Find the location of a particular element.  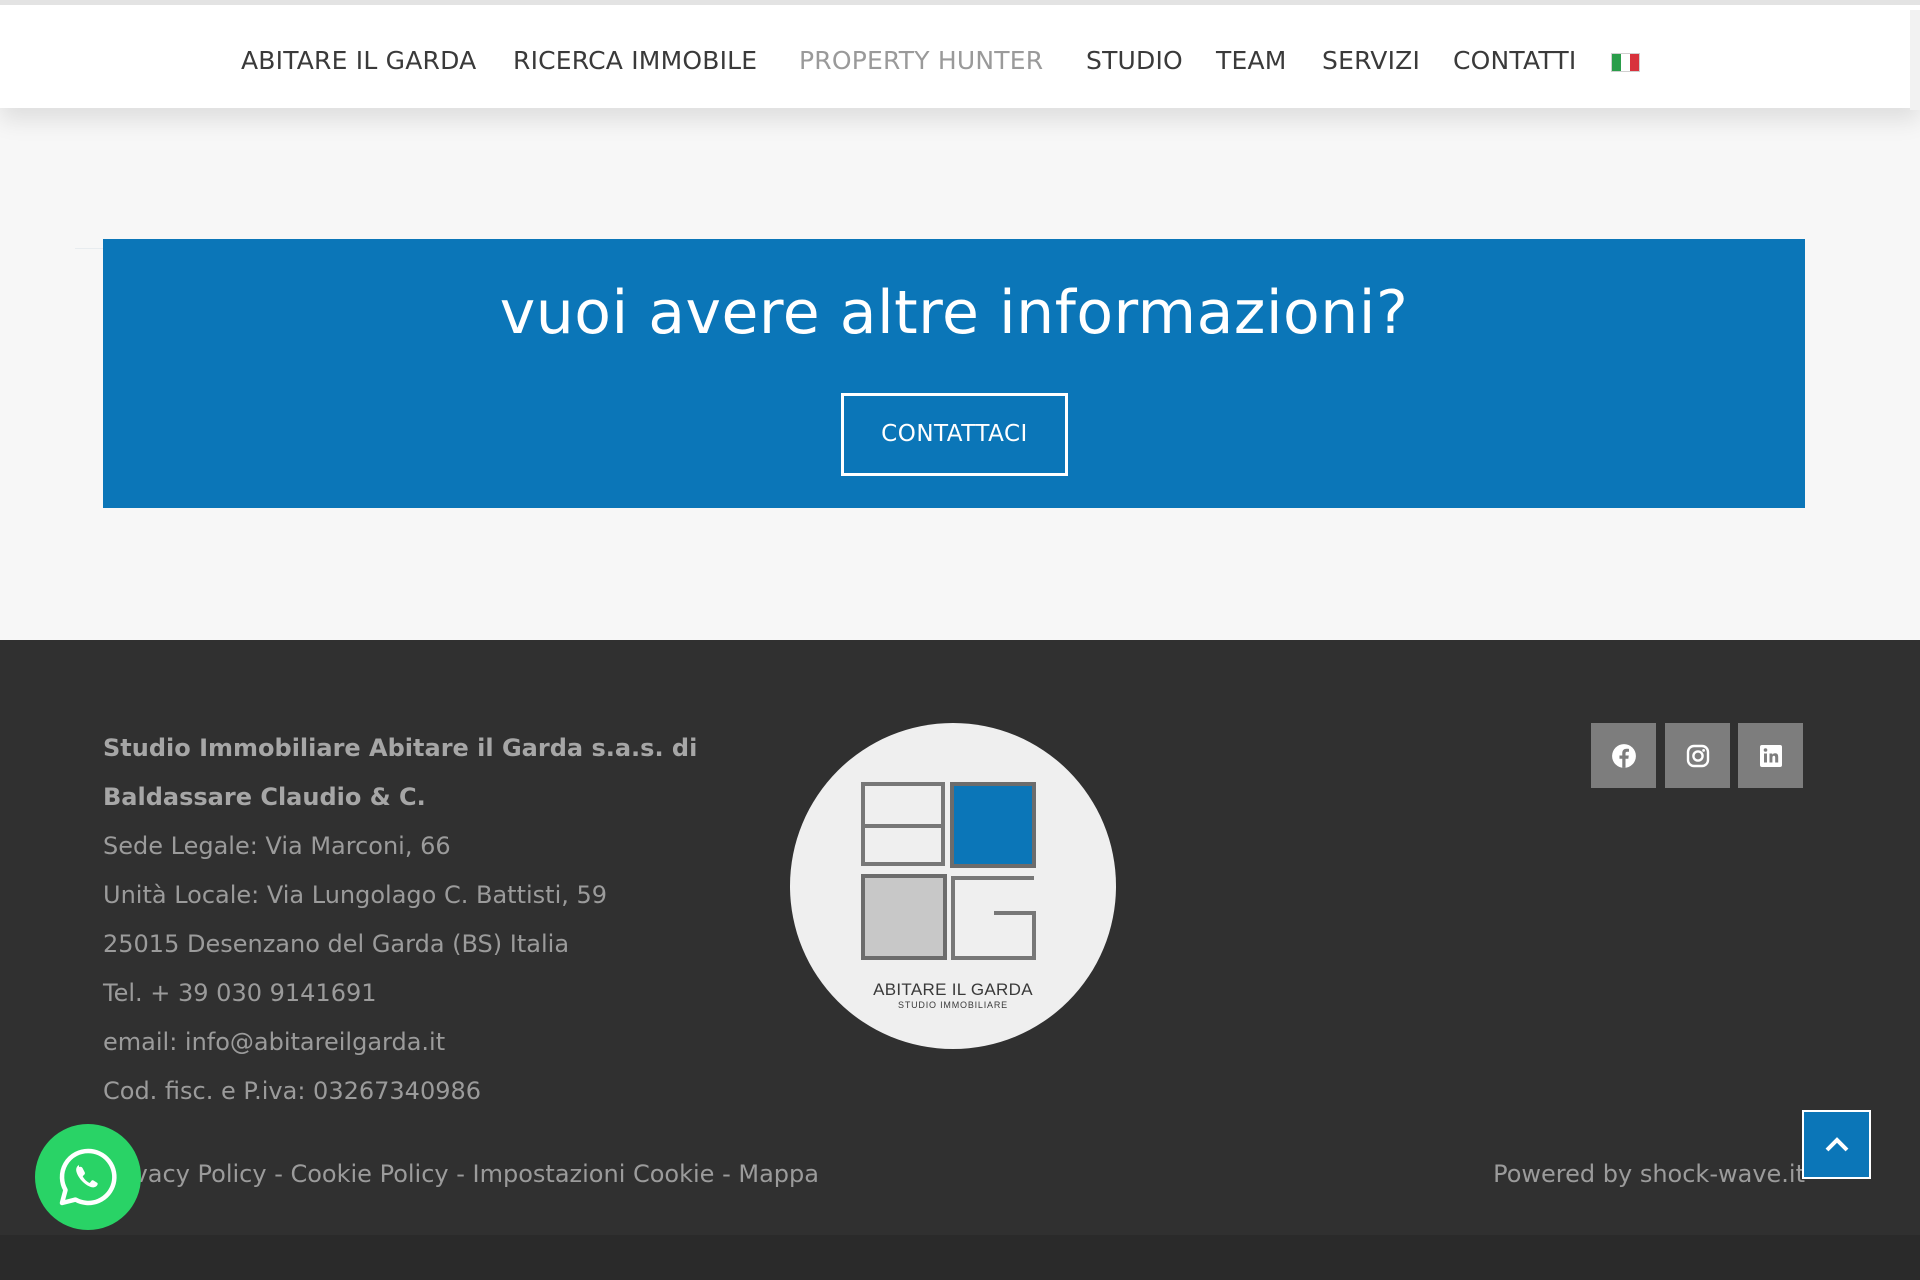

phone-line: Tel. + 39 030 9141691 is located at coordinates (383, 993).